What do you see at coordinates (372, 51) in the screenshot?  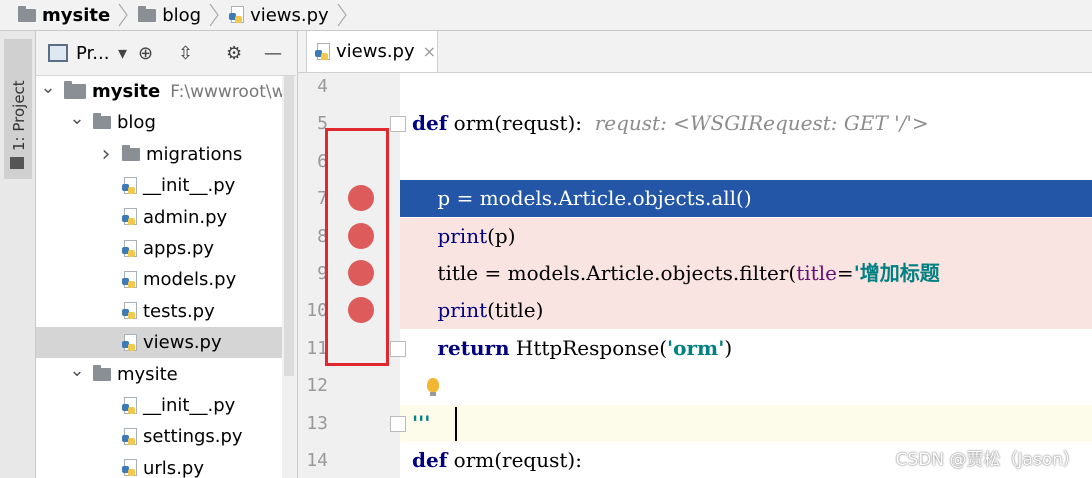 I see `tab-views-py: views.py ×` at bounding box center [372, 51].